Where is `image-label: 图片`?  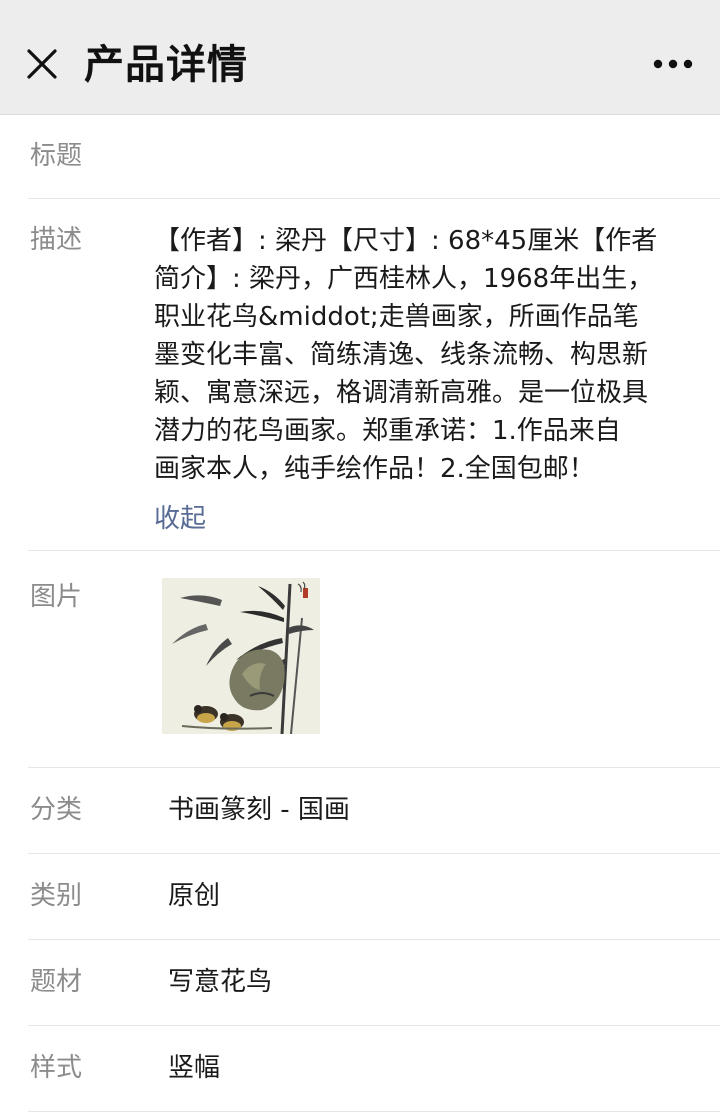
image-label: 图片 is located at coordinates (56, 597).